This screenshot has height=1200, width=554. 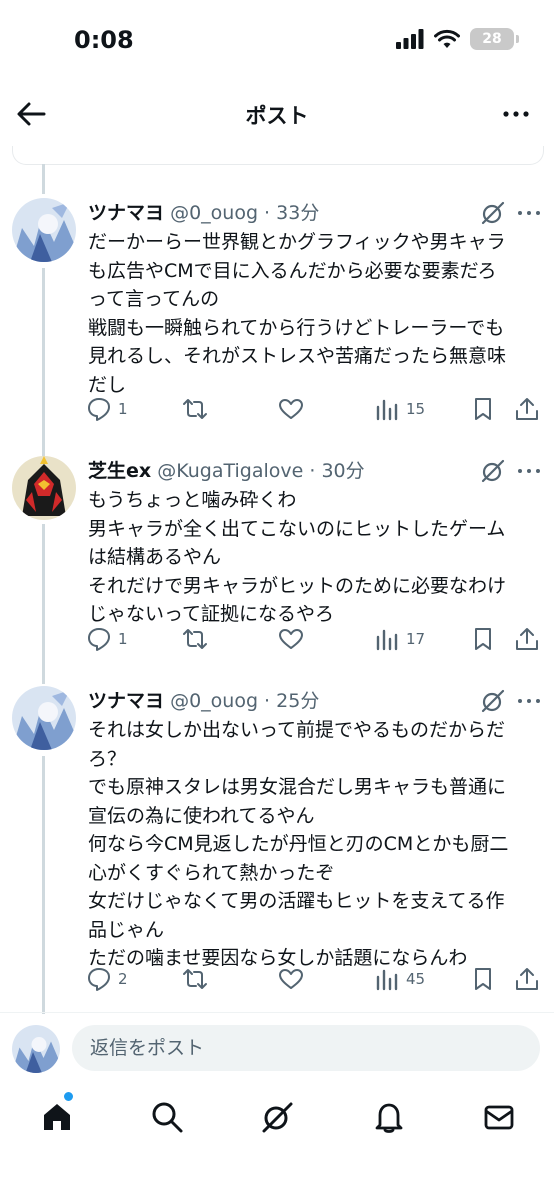 What do you see at coordinates (119, 471) in the screenshot?
I see `display-name: 芝生ex` at bounding box center [119, 471].